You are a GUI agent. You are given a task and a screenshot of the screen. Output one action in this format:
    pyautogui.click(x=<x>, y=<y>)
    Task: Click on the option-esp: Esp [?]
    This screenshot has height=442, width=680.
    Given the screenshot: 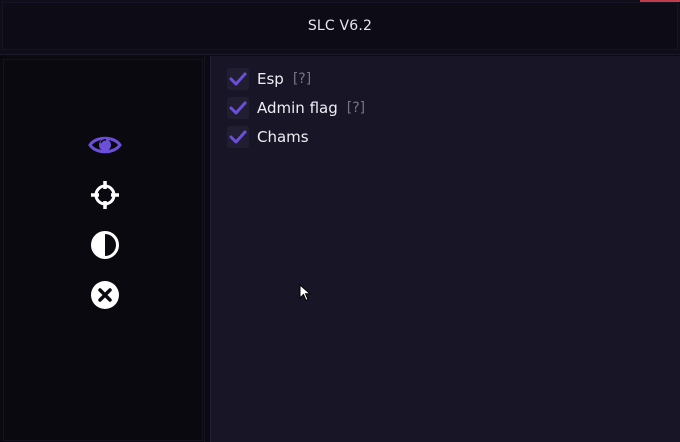 What is the action you would take?
    pyautogui.click(x=269, y=79)
    